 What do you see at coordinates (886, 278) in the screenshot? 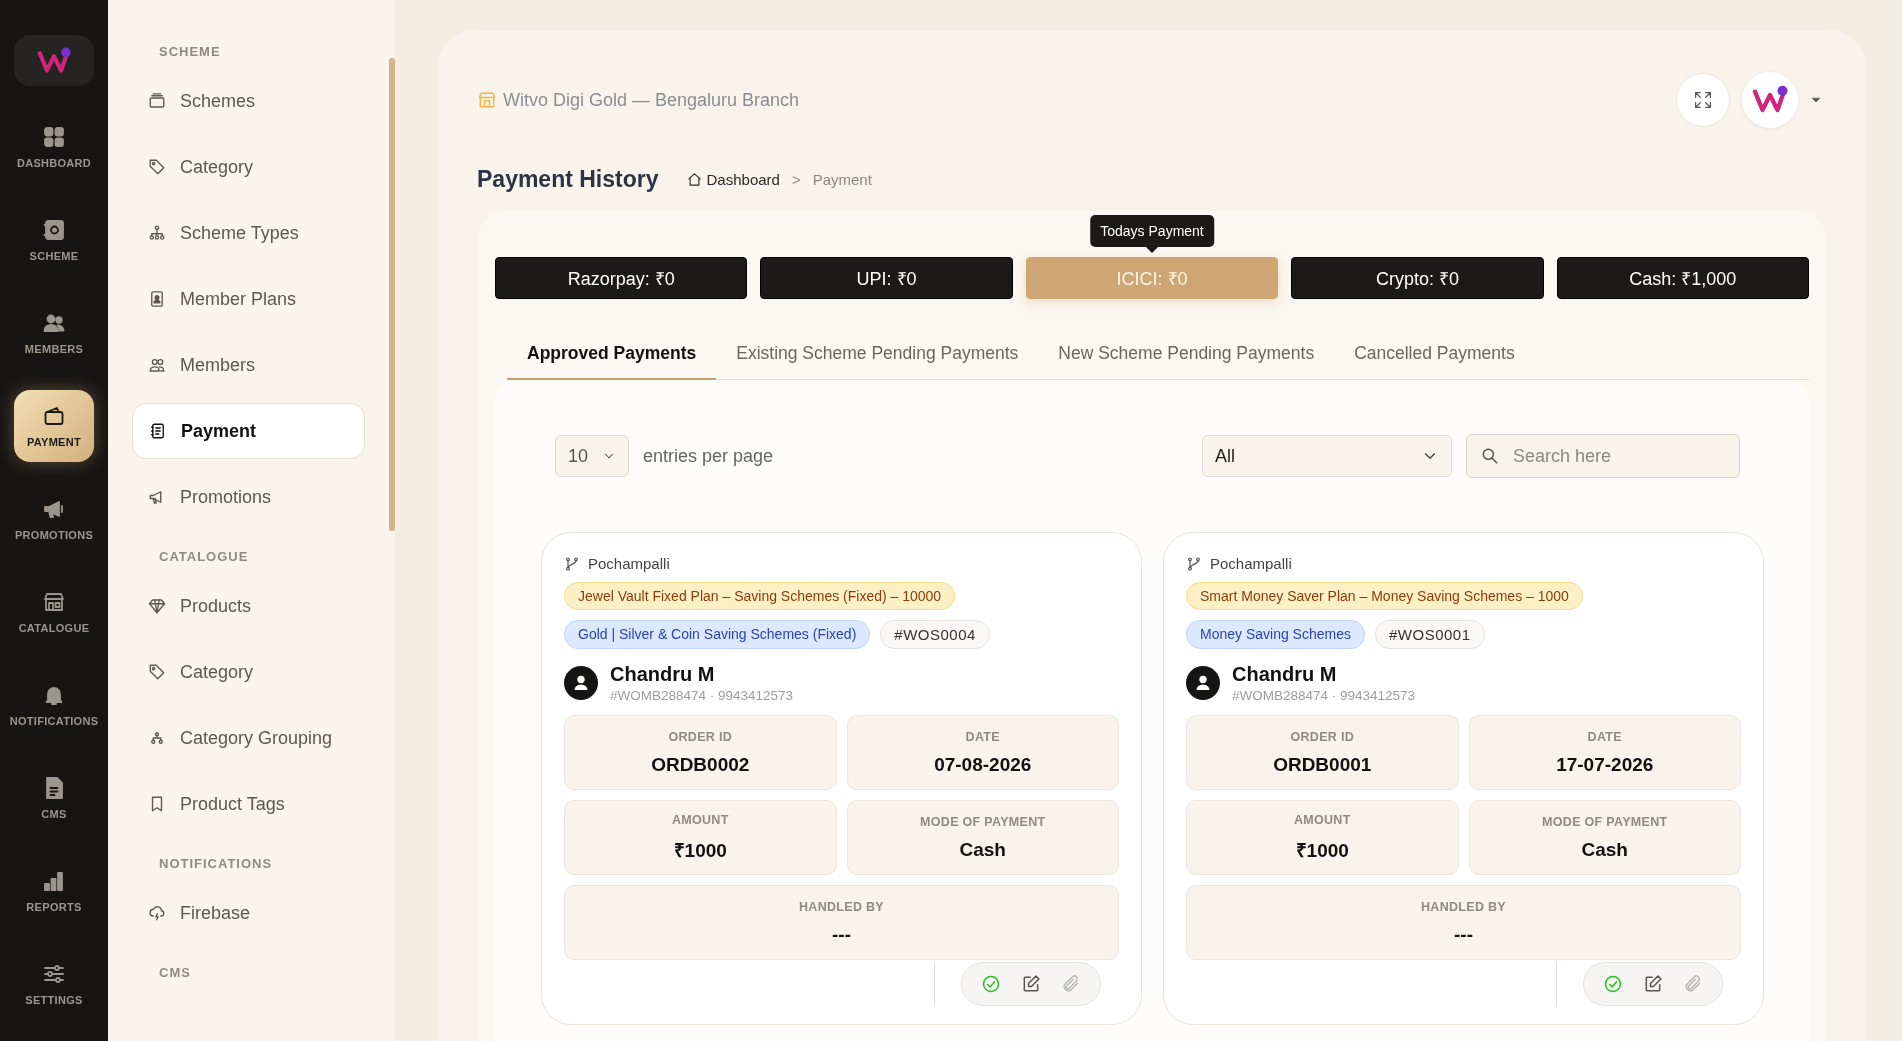
I see `payment-total-button: UPI: ₹0` at bounding box center [886, 278].